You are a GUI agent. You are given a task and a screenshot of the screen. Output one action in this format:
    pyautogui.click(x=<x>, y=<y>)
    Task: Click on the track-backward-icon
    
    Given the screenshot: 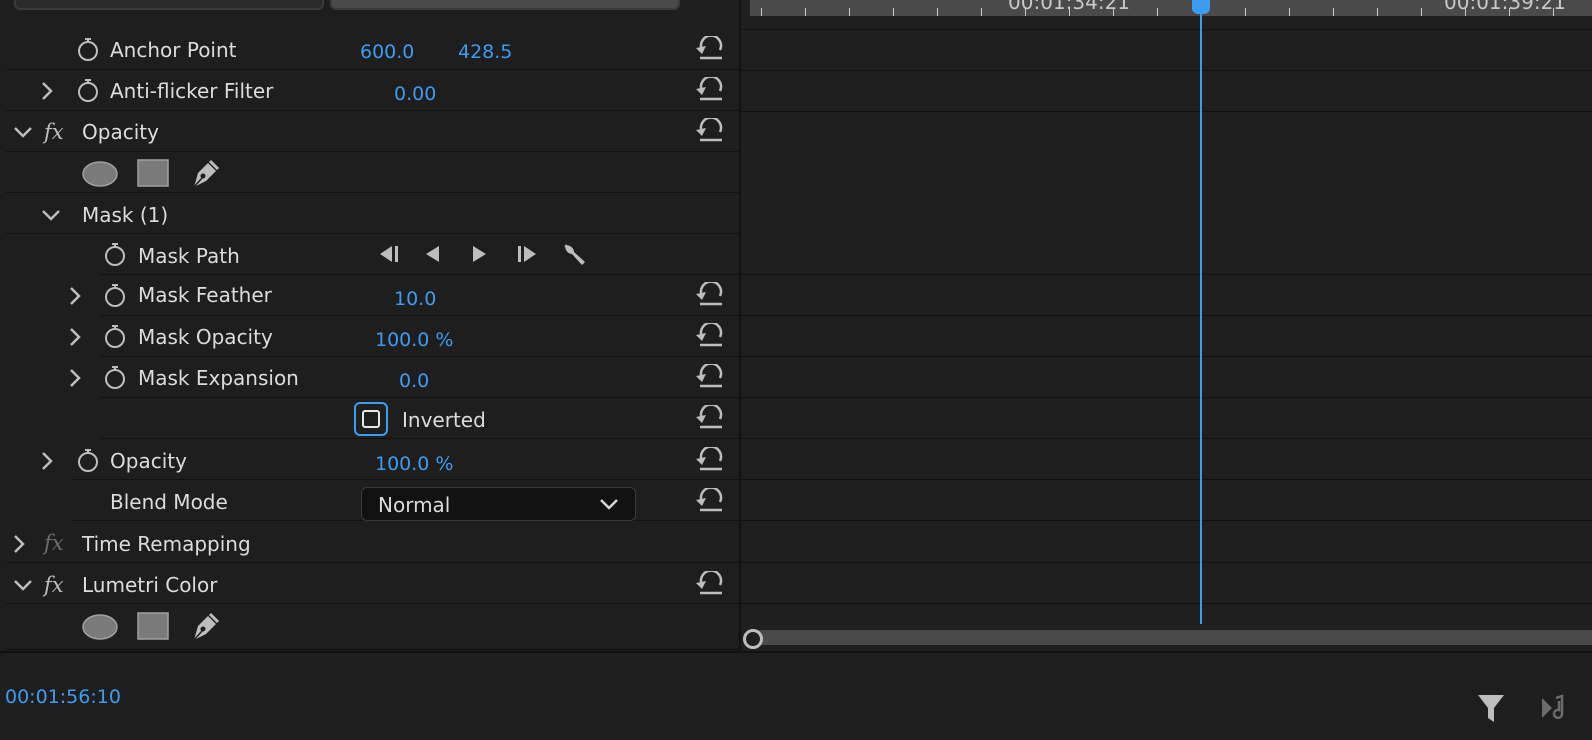 What is the action you would take?
    pyautogui.click(x=433, y=254)
    